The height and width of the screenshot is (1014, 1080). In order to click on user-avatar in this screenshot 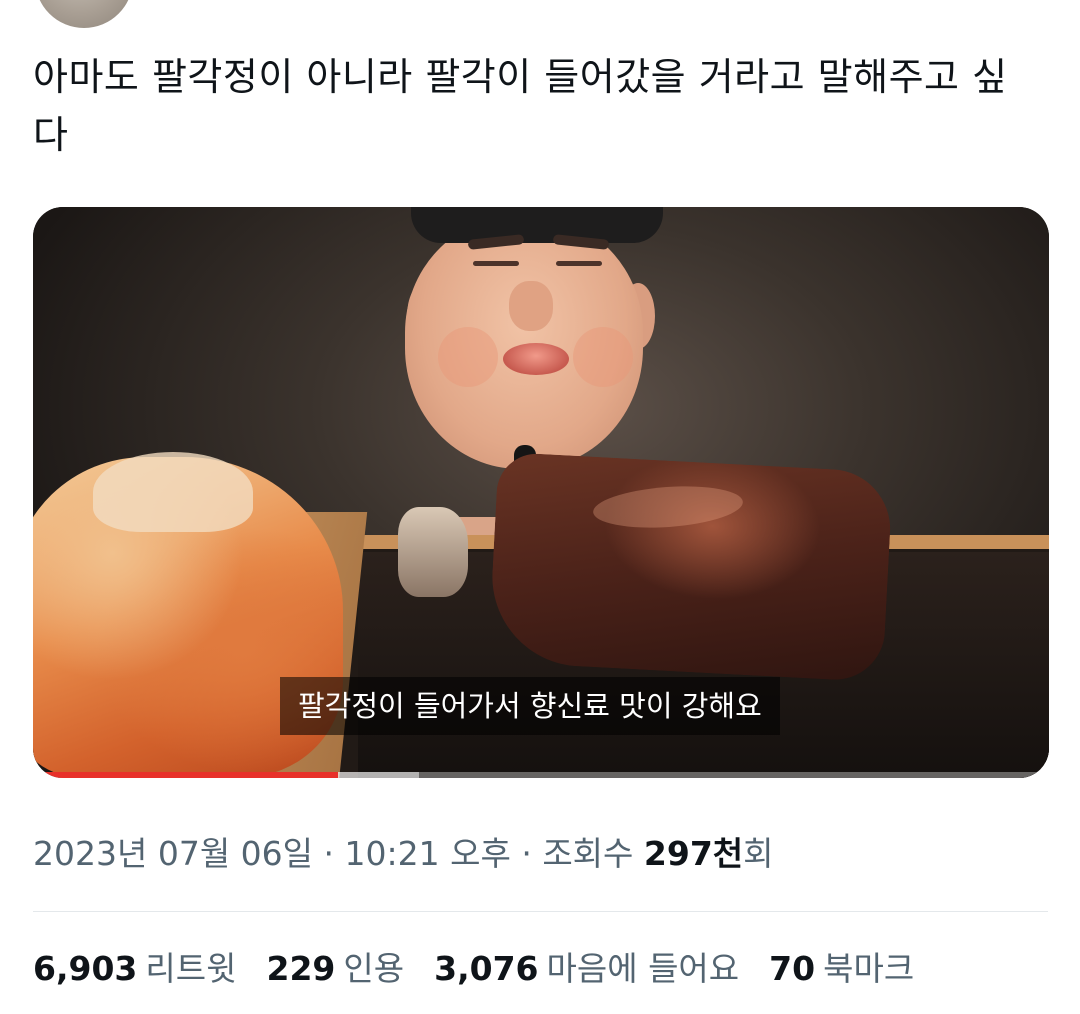, I will do `click(84, 14)`.